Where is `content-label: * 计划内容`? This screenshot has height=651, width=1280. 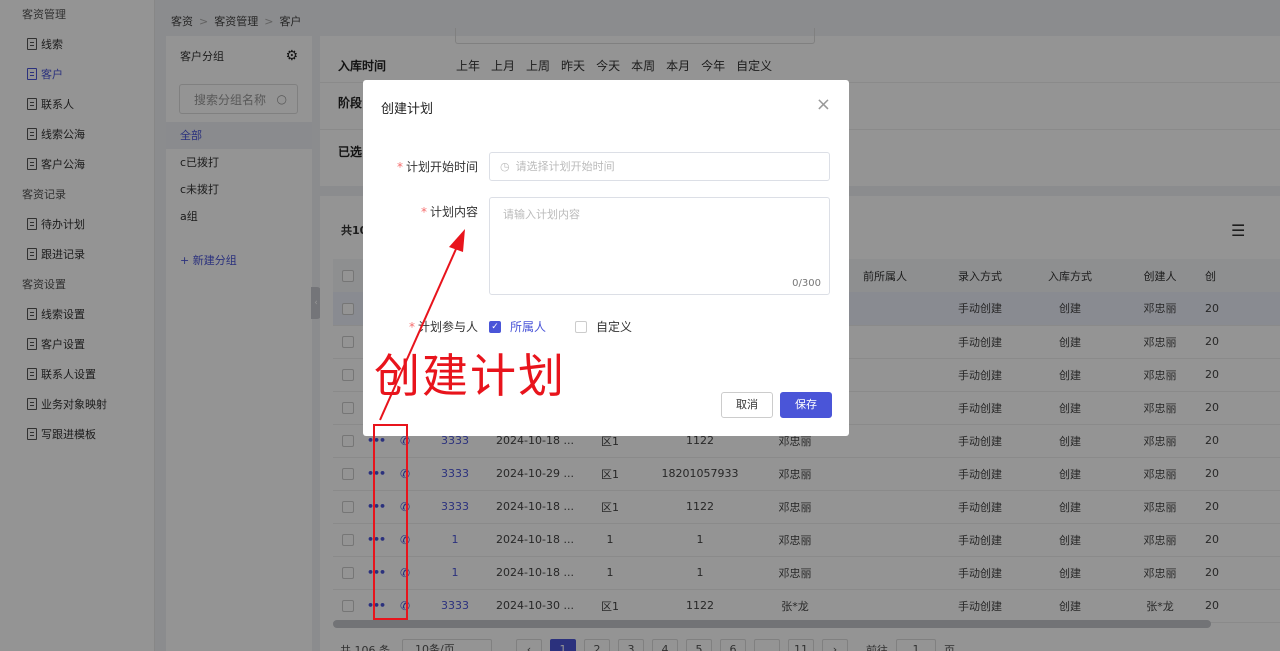 content-label: * 计划内容 is located at coordinates (449, 212).